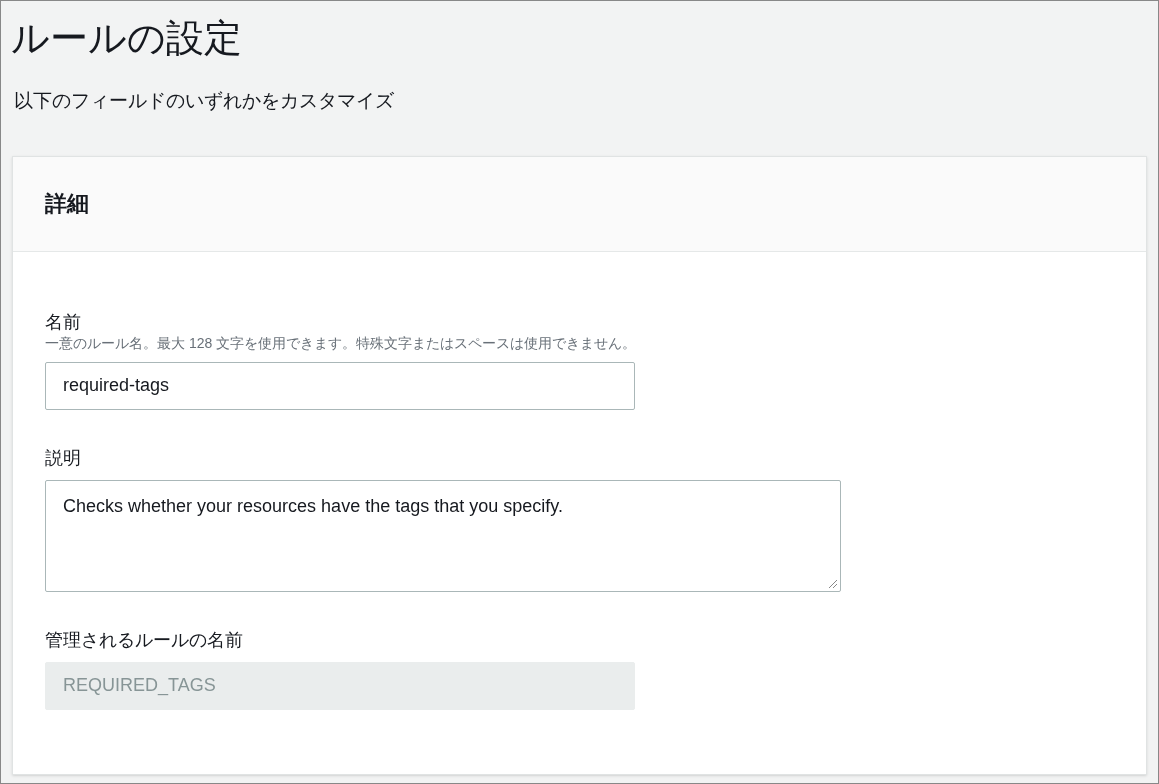  I want to click on section-title: 詳細, so click(67, 204).